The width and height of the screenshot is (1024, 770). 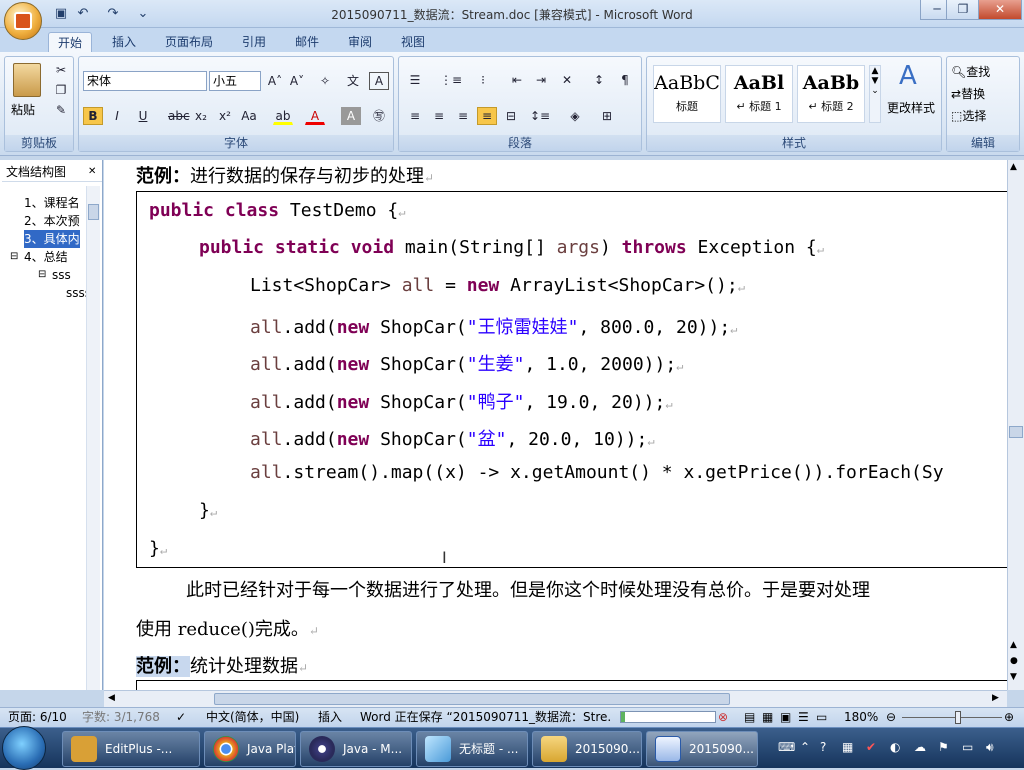 I want to click on tray-expand-icon: ⌃, so click(x=805, y=747).